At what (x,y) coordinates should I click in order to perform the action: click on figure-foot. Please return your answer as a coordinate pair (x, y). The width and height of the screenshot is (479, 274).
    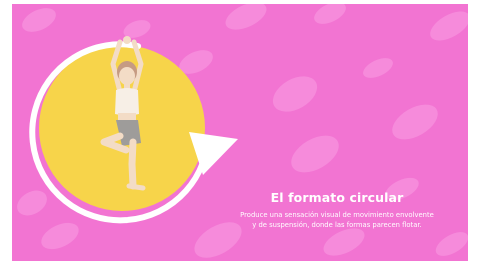
    Looking at the image, I should click on (136, 187).